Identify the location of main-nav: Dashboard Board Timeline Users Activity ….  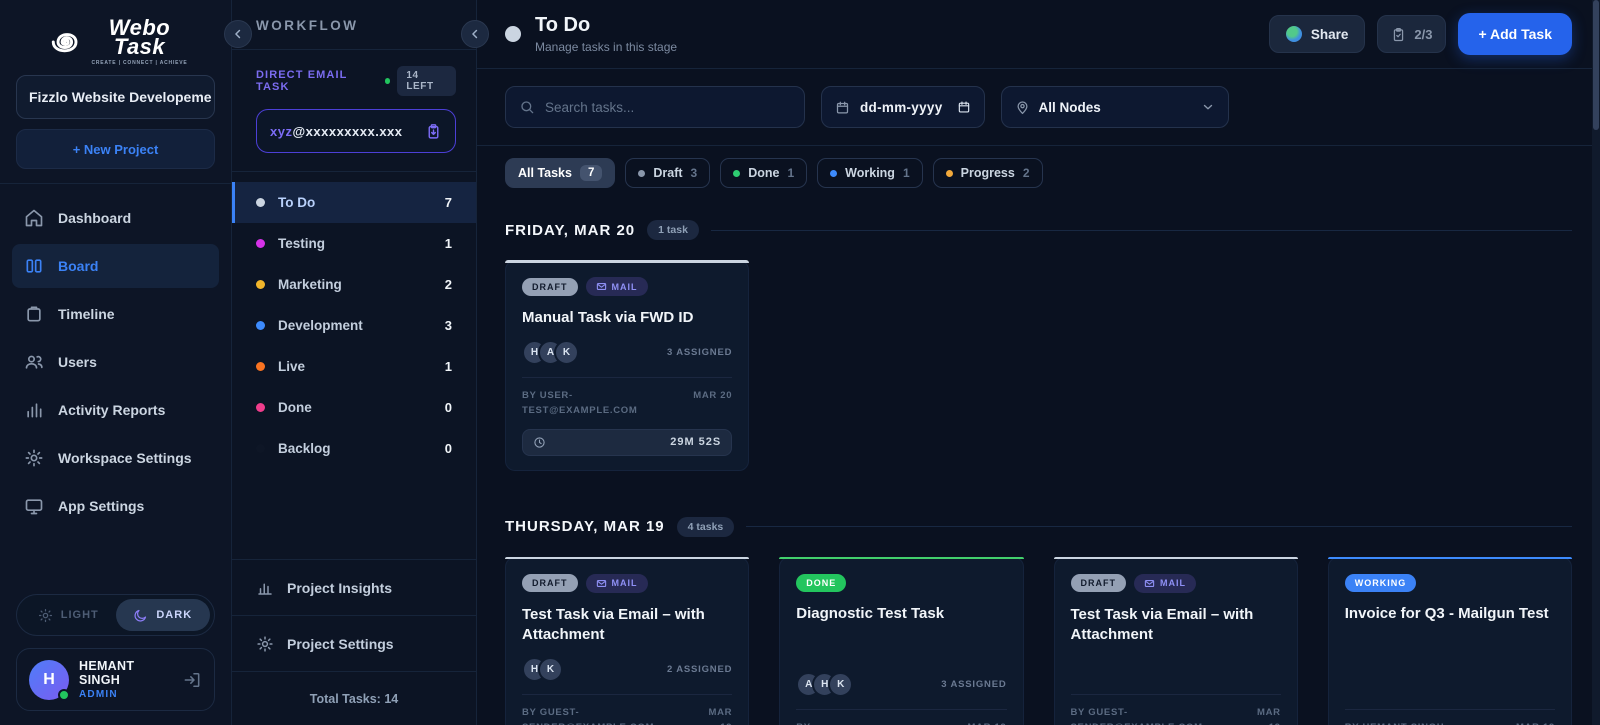
(115, 355).